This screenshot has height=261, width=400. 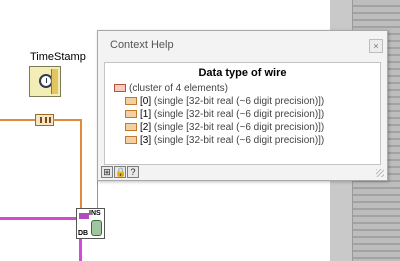 What do you see at coordinates (142, 45) in the screenshot?
I see `context-help-title: Context Help` at bounding box center [142, 45].